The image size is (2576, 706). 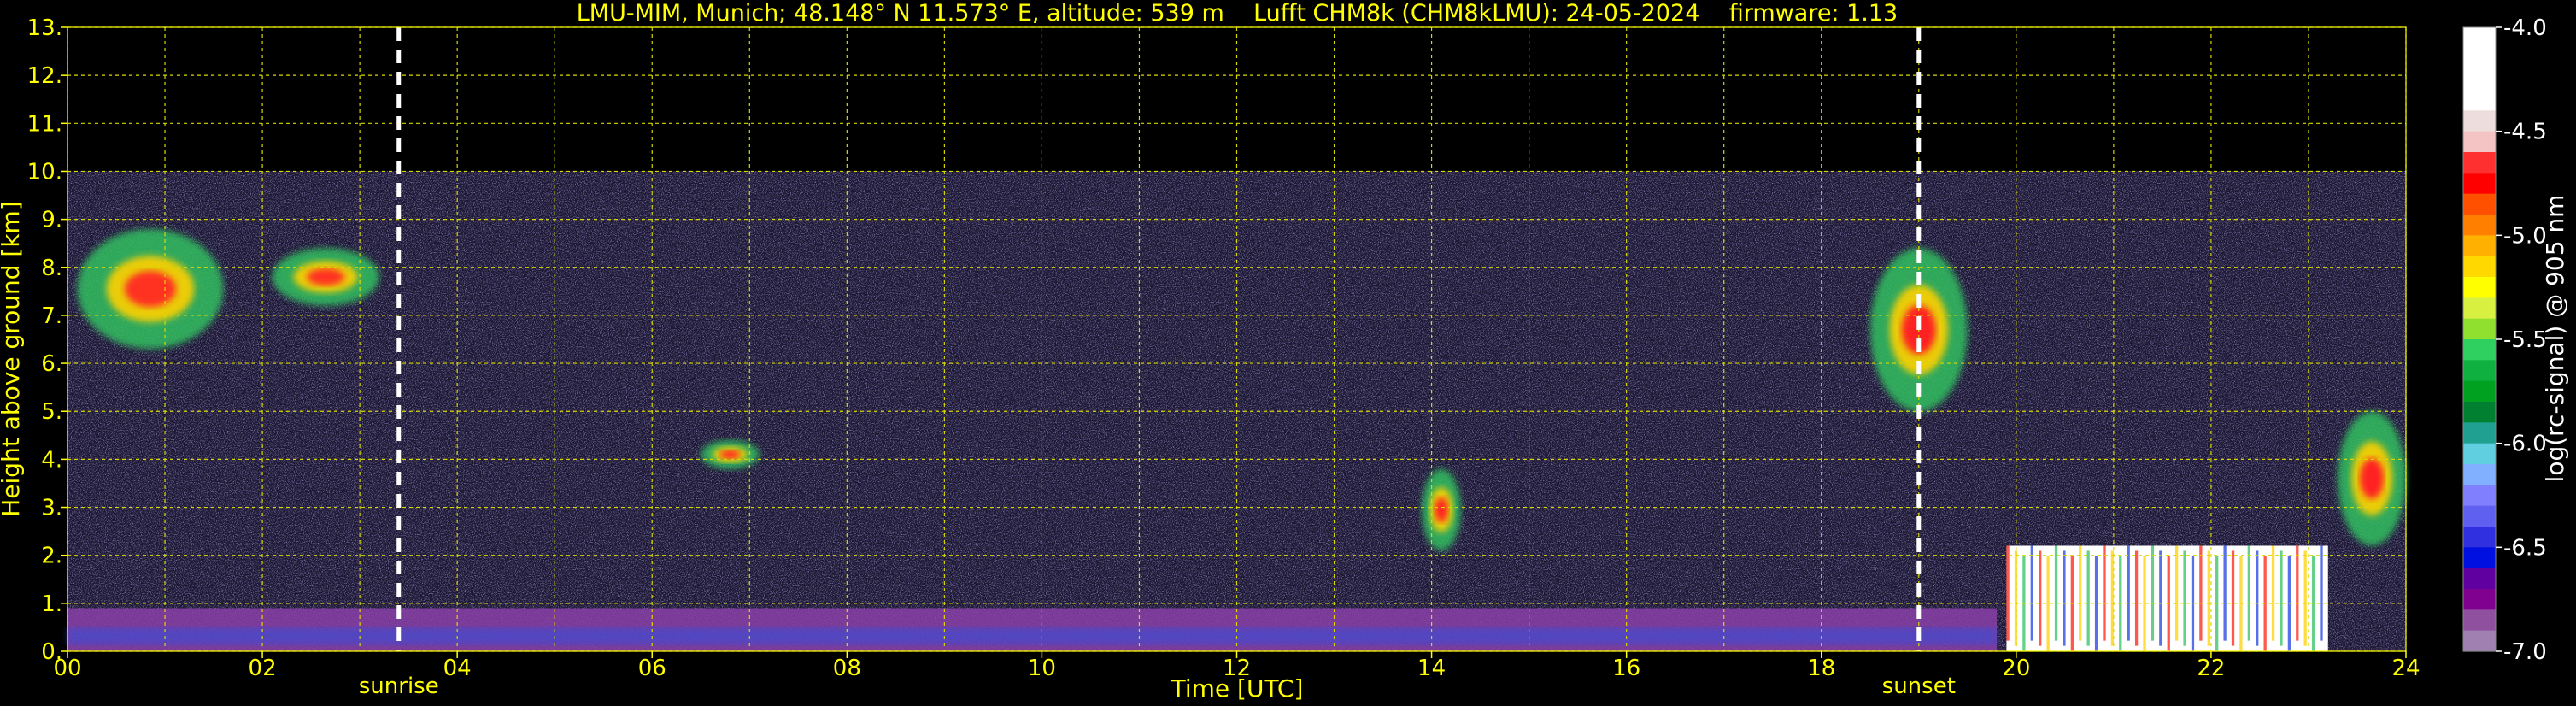 I want to click on y-tick-label: 6., so click(x=51, y=364).